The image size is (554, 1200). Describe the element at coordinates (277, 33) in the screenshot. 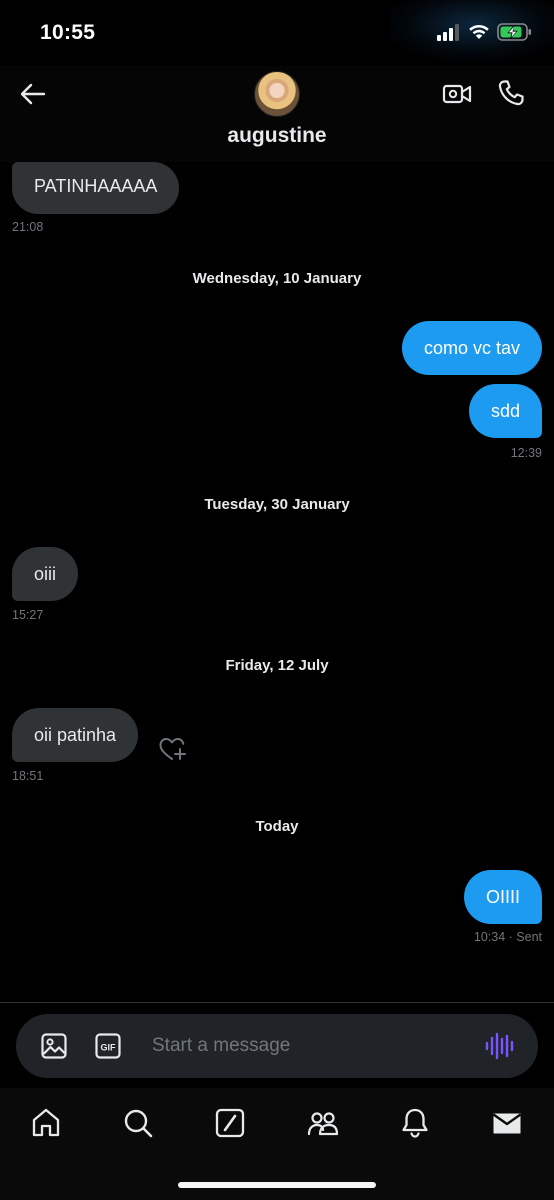

I see `status-bar: 10:55` at that location.